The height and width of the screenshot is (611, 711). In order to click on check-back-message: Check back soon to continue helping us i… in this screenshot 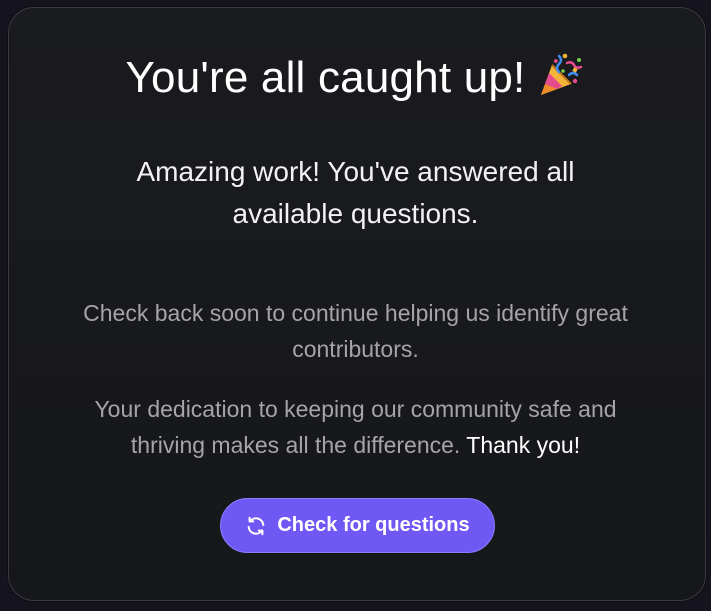, I will do `click(355, 331)`.